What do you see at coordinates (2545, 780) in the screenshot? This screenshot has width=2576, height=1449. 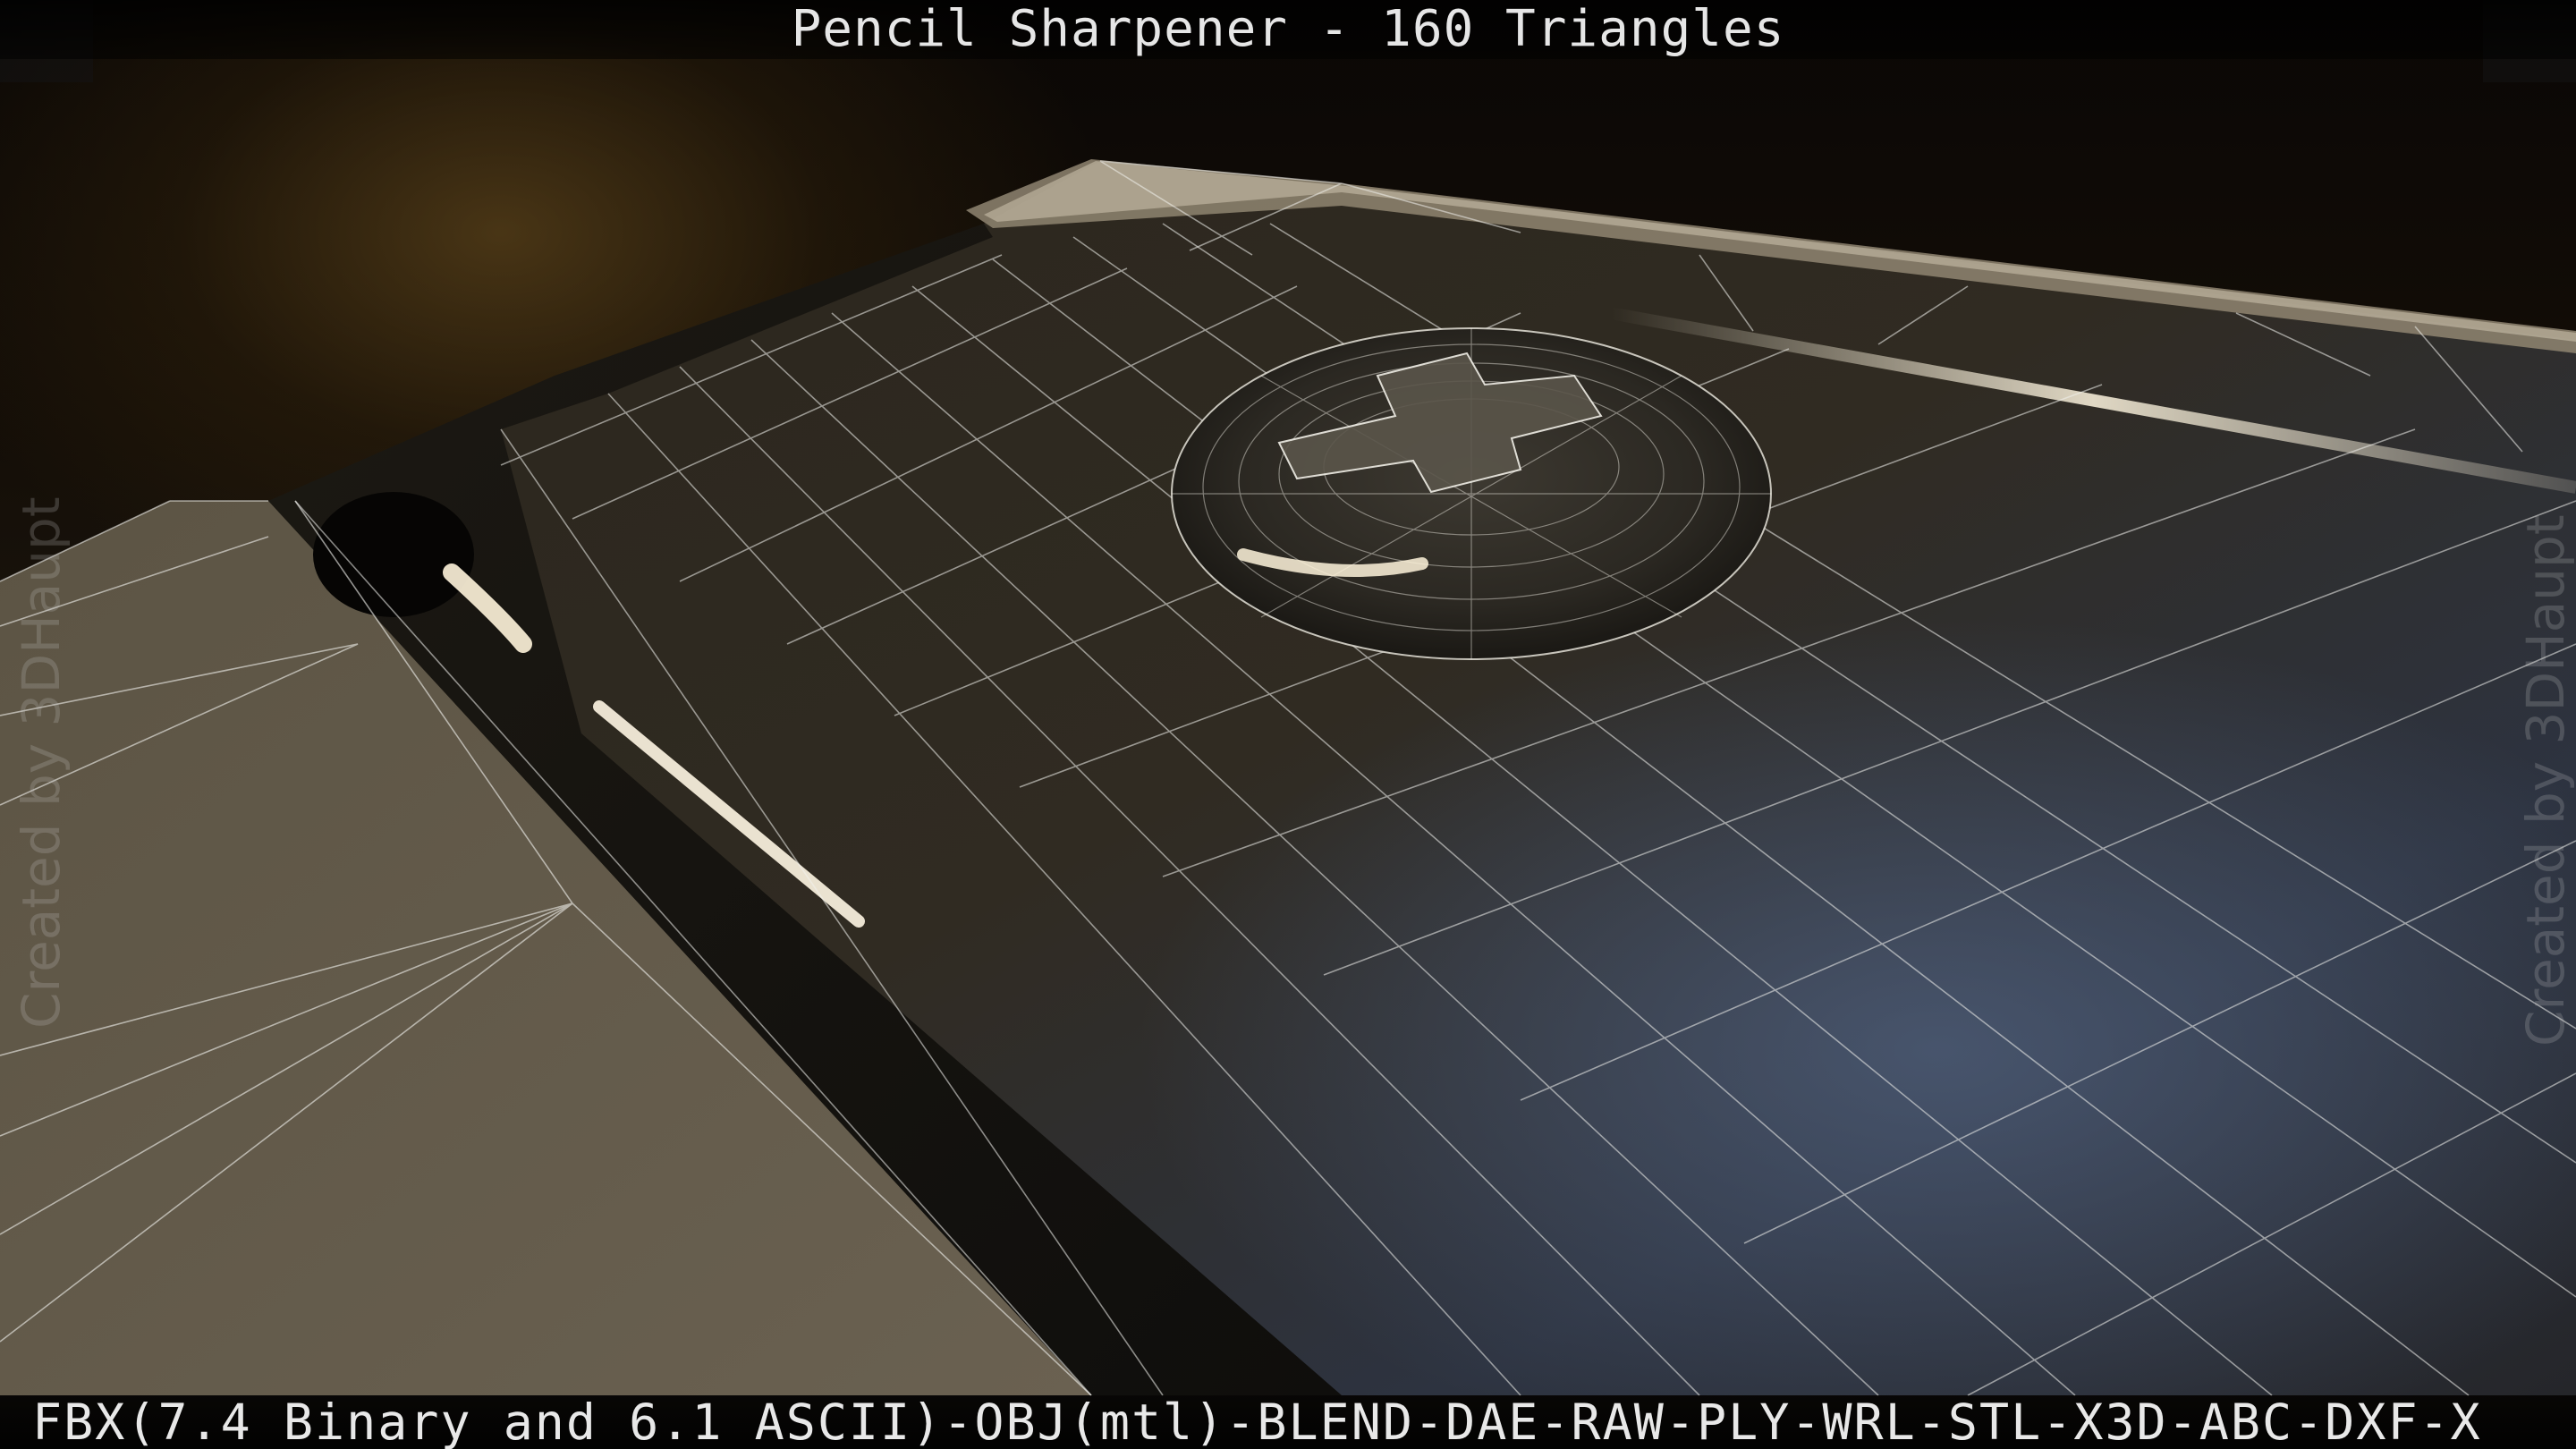 I see `watermark-right: Created by 3DHaupt` at bounding box center [2545, 780].